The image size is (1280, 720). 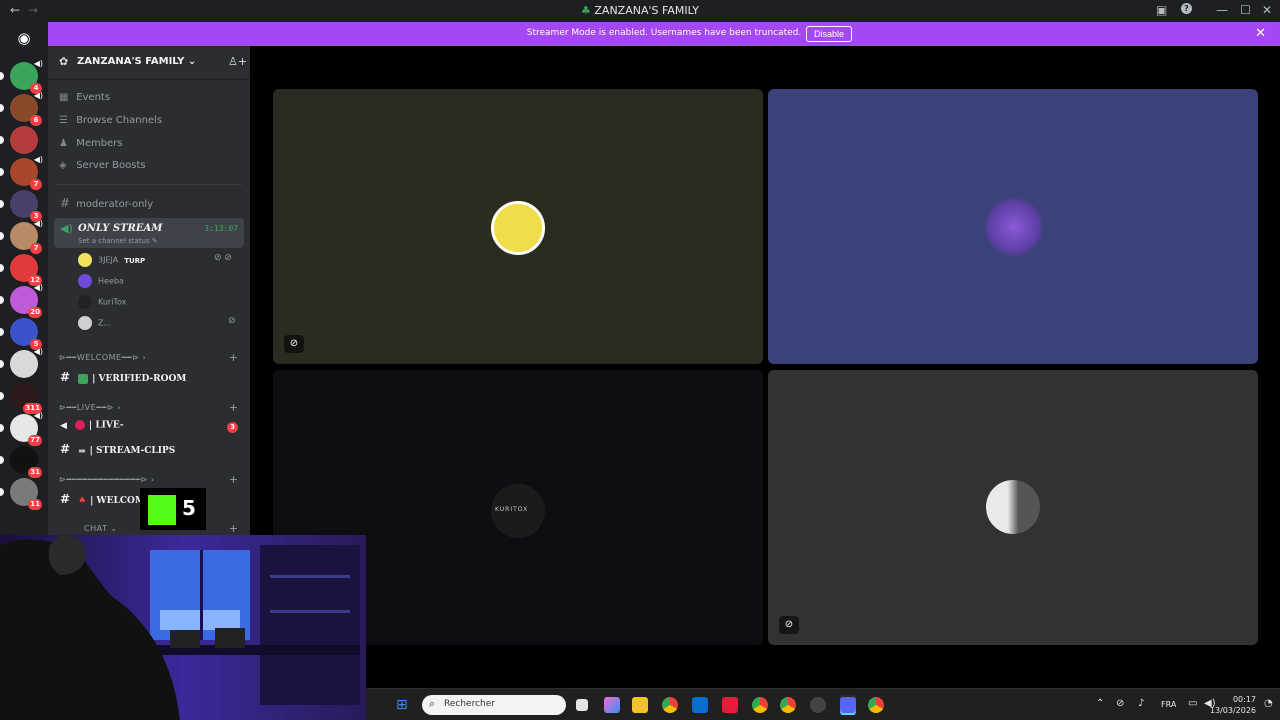 What do you see at coordinates (108, 260) in the screenshot?
I see `voice-user-name: 3JEJA` at bounding box center [108, 260].